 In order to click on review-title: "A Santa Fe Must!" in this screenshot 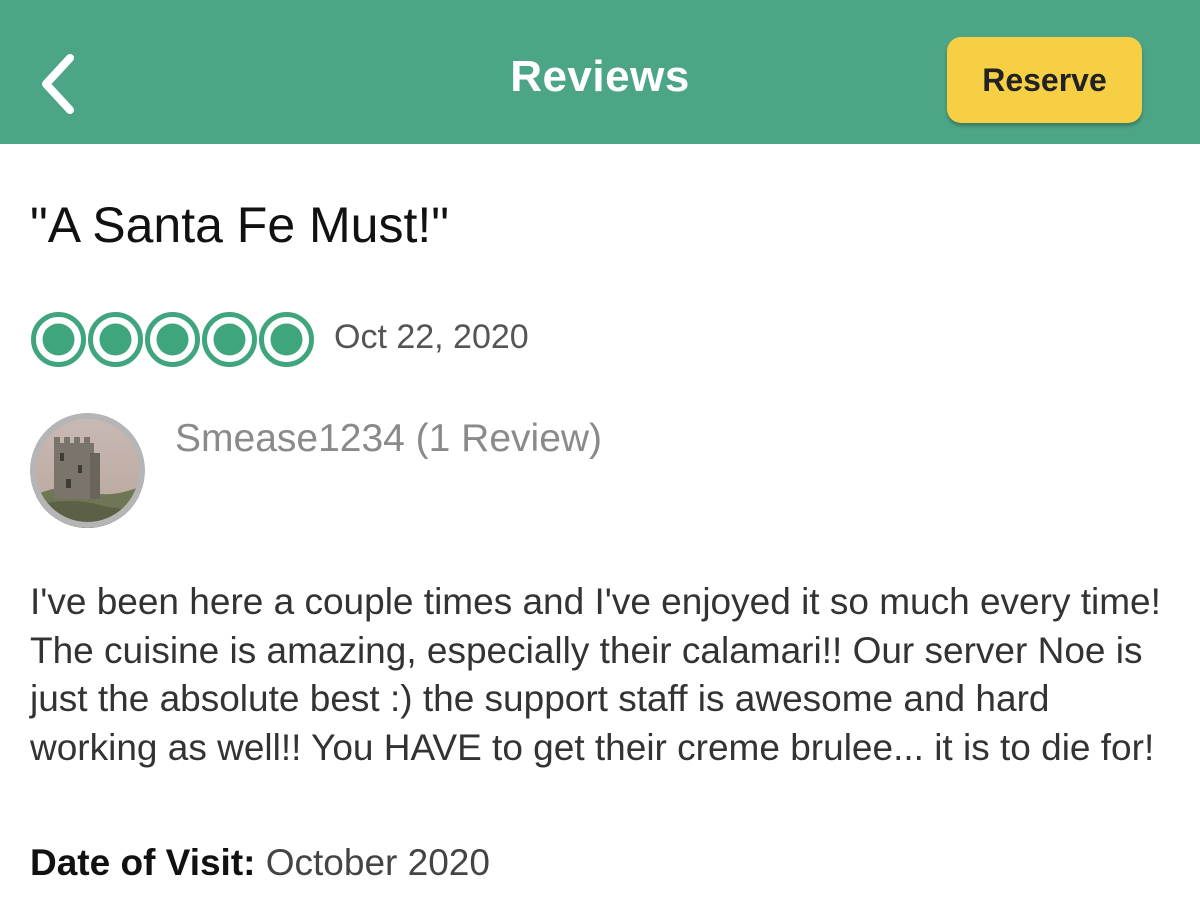, I will do `click(240, 225)`.